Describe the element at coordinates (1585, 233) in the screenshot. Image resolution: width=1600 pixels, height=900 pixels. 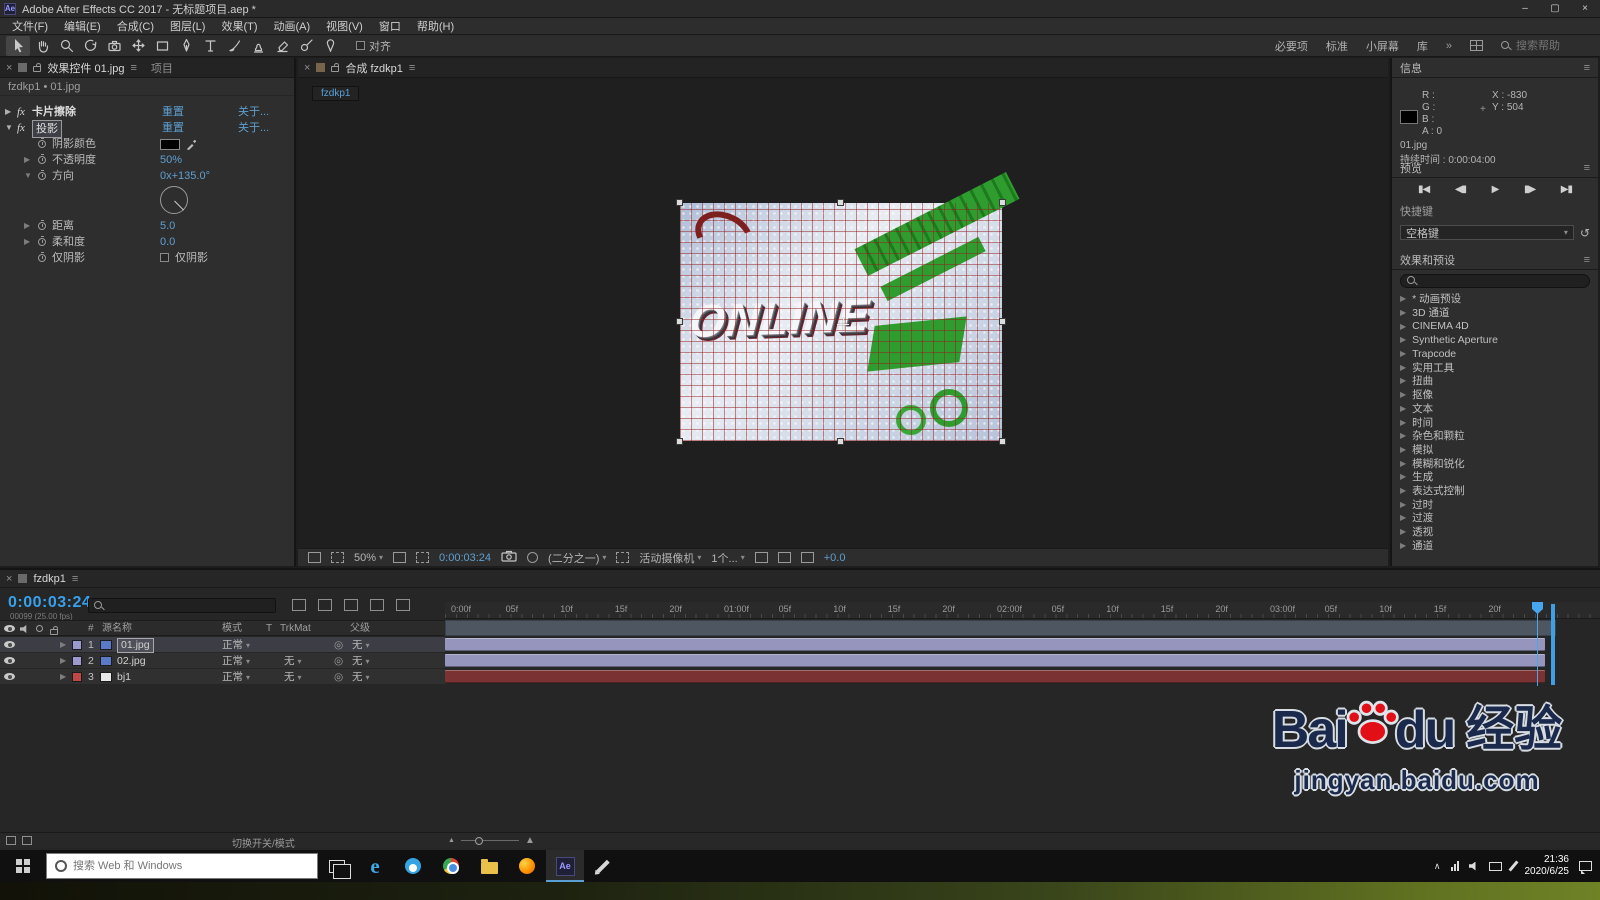
I see `reset-shortcut-icon: ↺` at that location.